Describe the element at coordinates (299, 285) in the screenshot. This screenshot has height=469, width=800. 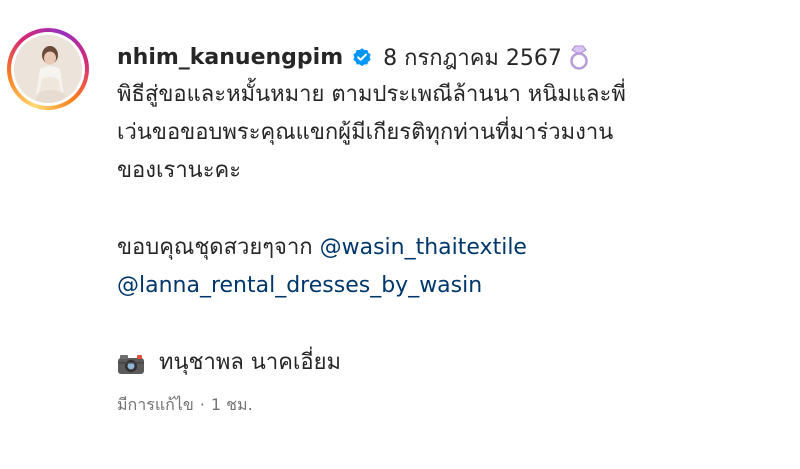
I see `mention-link-lanna-rental: @lanna_rental_dresses_by_wasin` at that location.